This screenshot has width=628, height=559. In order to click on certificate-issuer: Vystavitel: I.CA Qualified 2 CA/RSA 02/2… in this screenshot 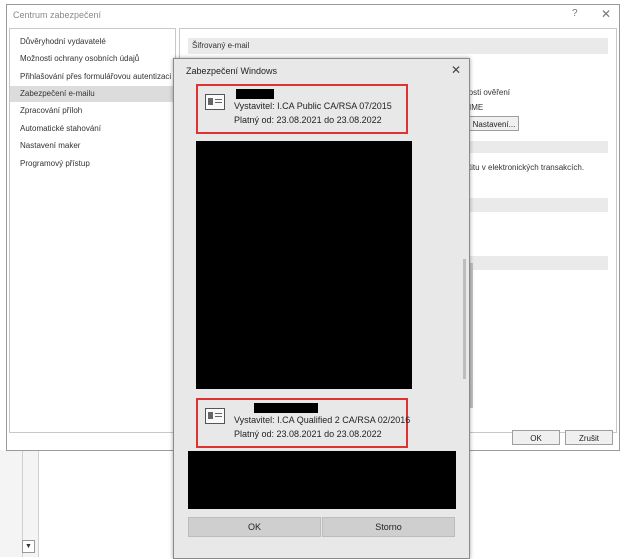, I will do `click(322, 420)`.